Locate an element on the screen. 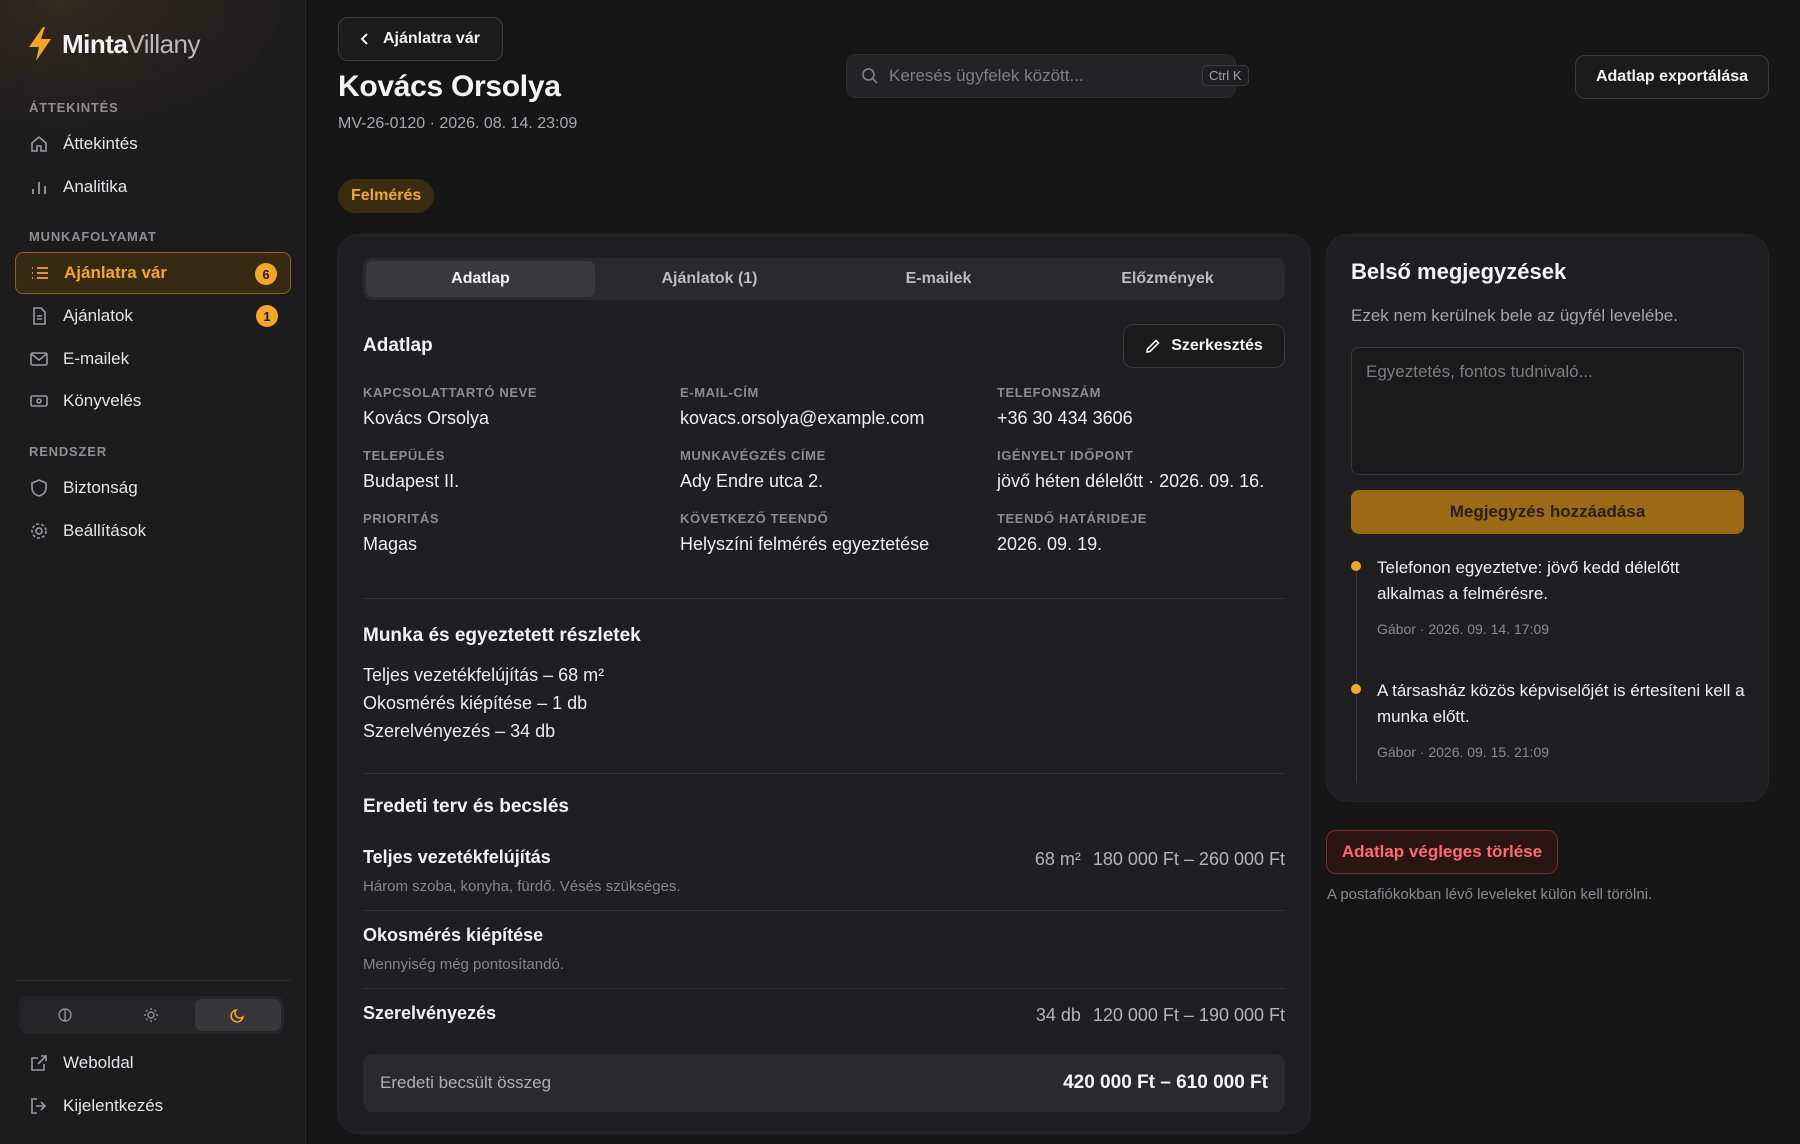 This screenshot has width=1800, height=1144. delete-datasheet-button: Adatlap végleges törlése is located at coordinates (1442, 852).